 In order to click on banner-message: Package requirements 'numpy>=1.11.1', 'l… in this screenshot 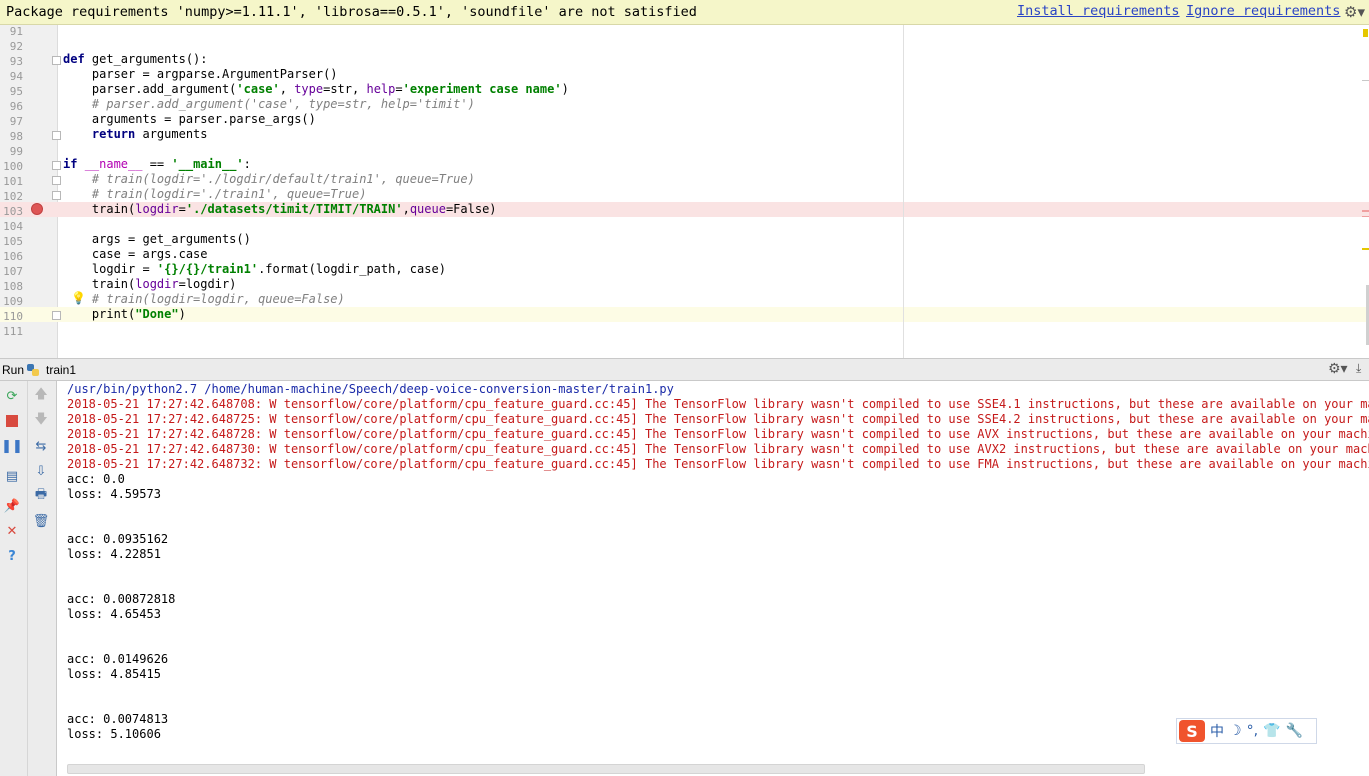, I will do `click(351, 12)`.